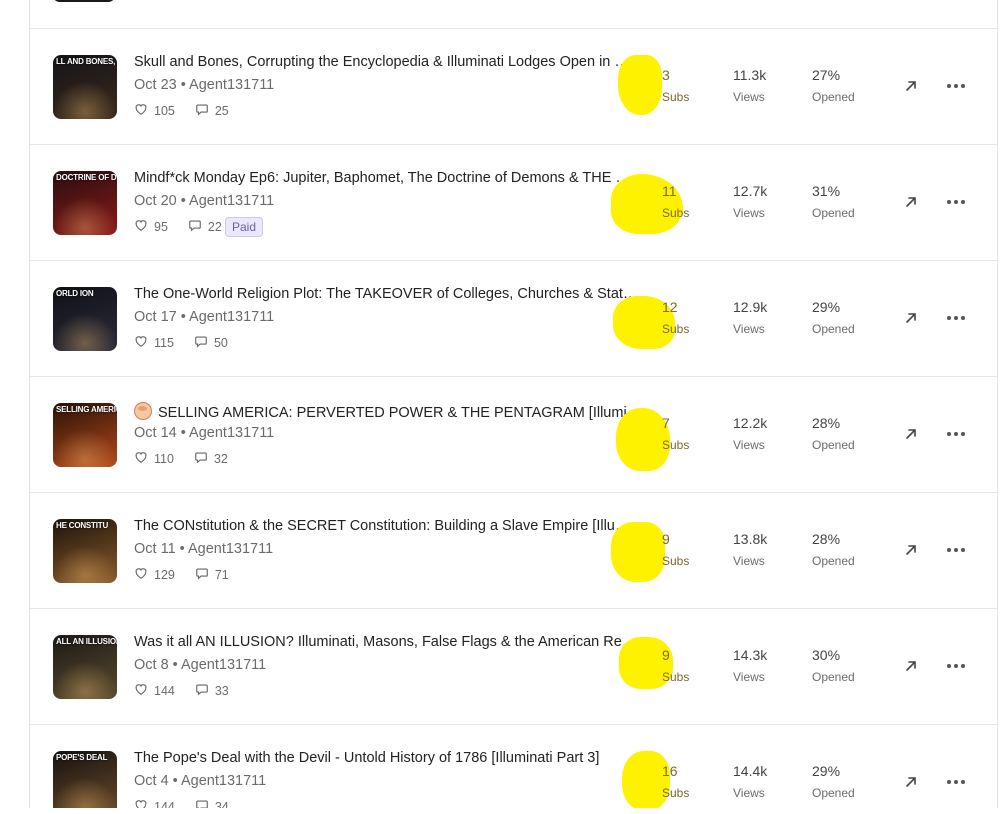 This screenshot has width=1002, height=814. I want to click on comments-count: 22, so click(214, 226).